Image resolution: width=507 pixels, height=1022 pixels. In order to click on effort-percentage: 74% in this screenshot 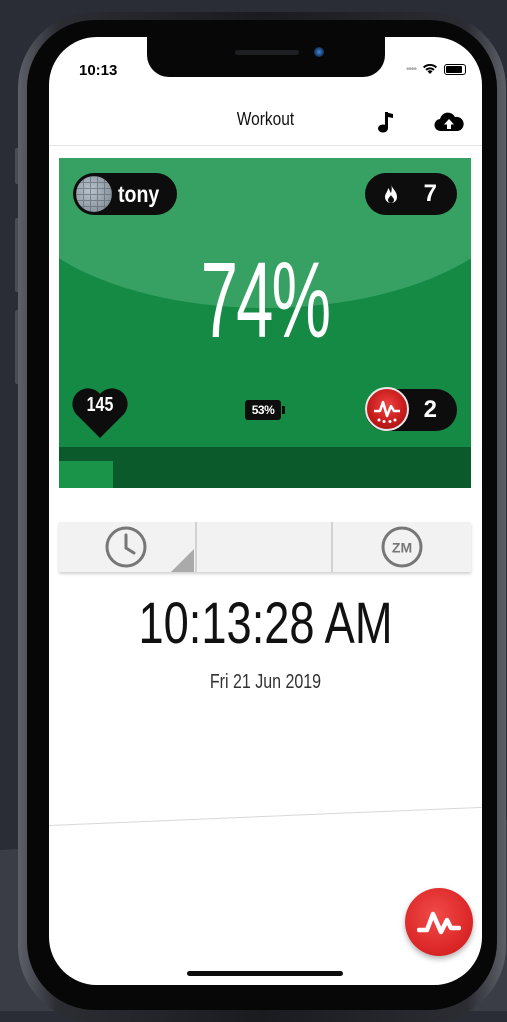, I will do `click(265, 299)`.